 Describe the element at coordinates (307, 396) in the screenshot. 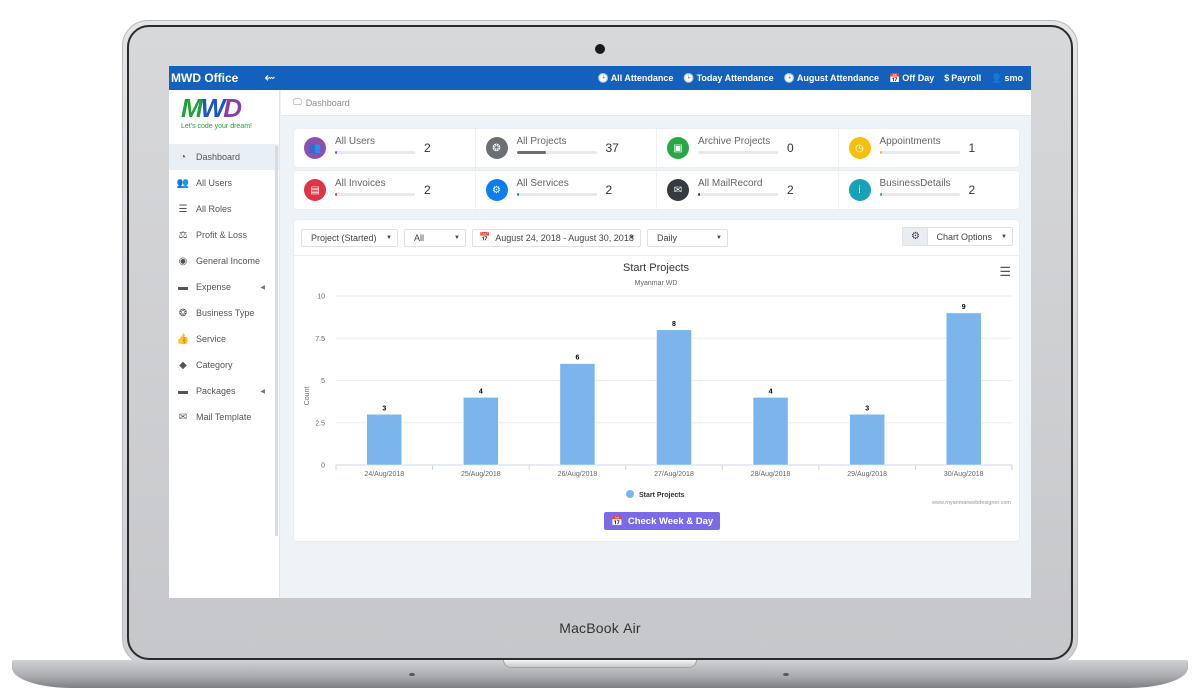

I see `y-axis-label: Count` at that location.